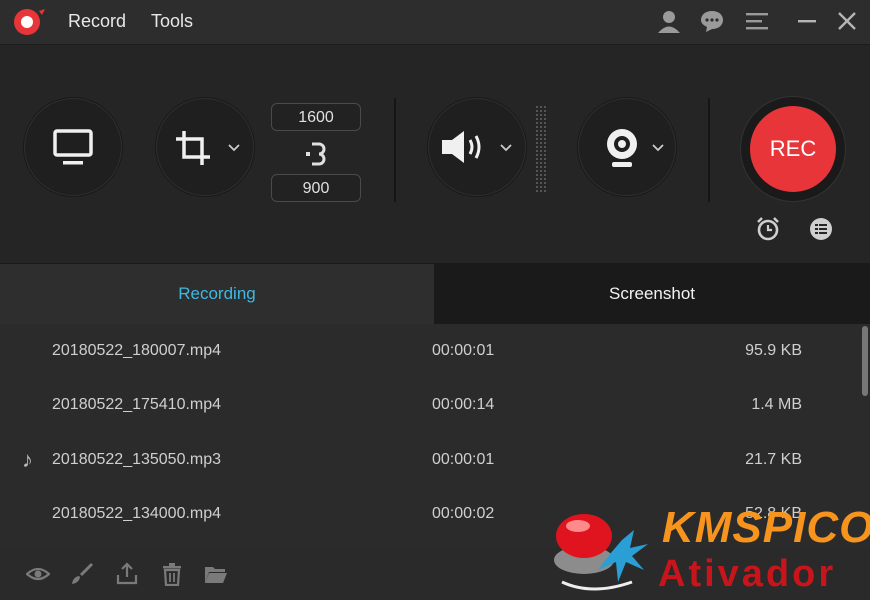 This screenshot has width=870, height=600. Describe the element at coordinates (193, 148) in the screenshot. I see `crop-icon` at that location.